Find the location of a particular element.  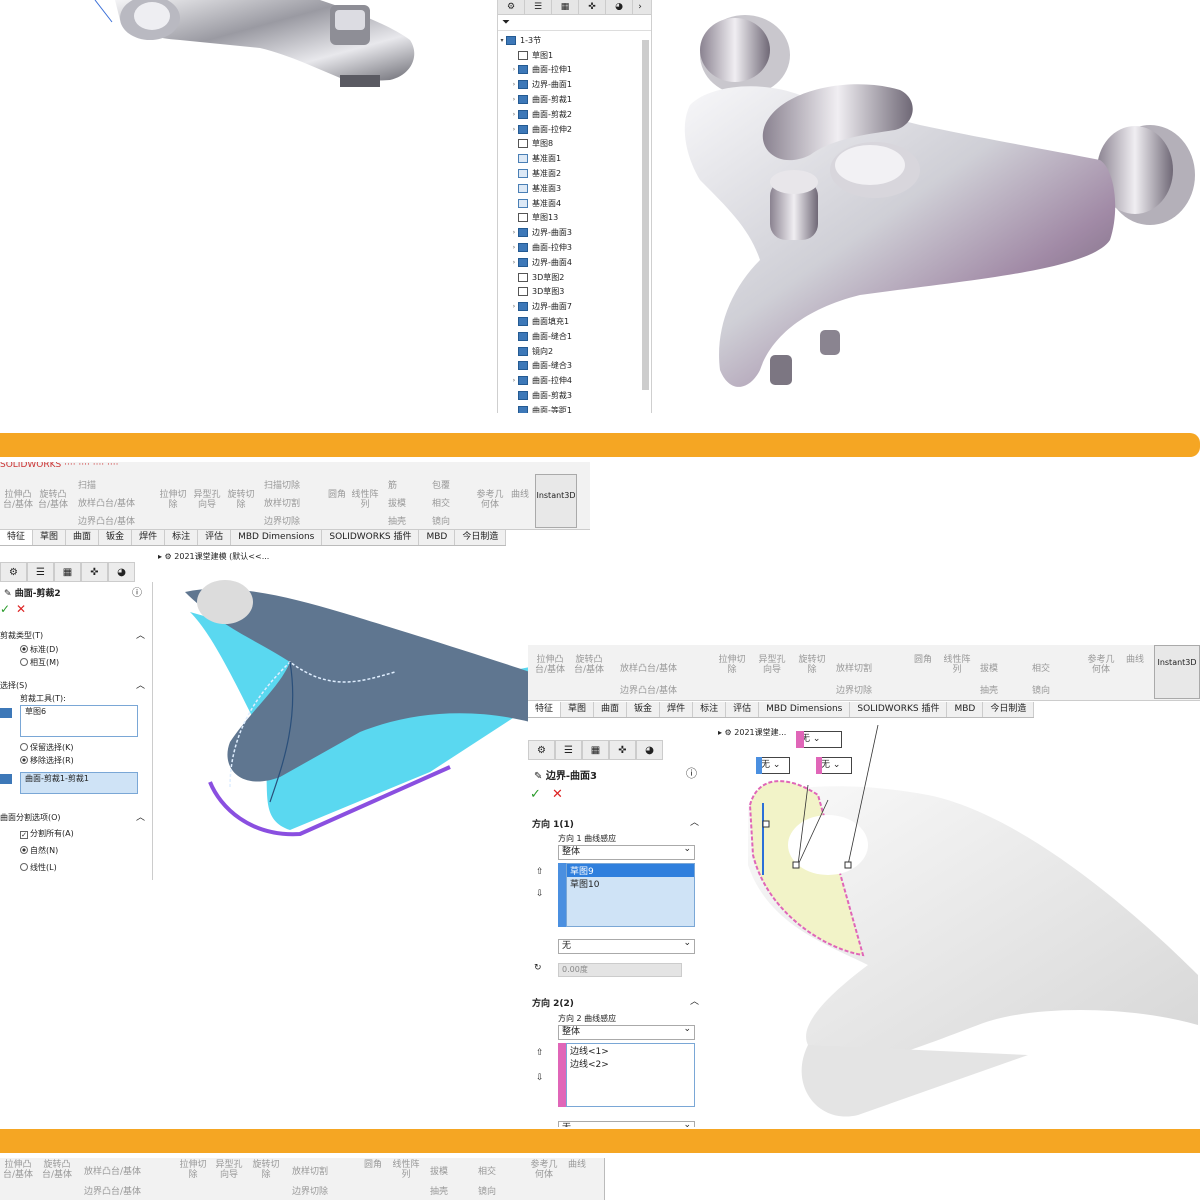

tangency-select-2: 无 is located at coordinates (626, 1123).